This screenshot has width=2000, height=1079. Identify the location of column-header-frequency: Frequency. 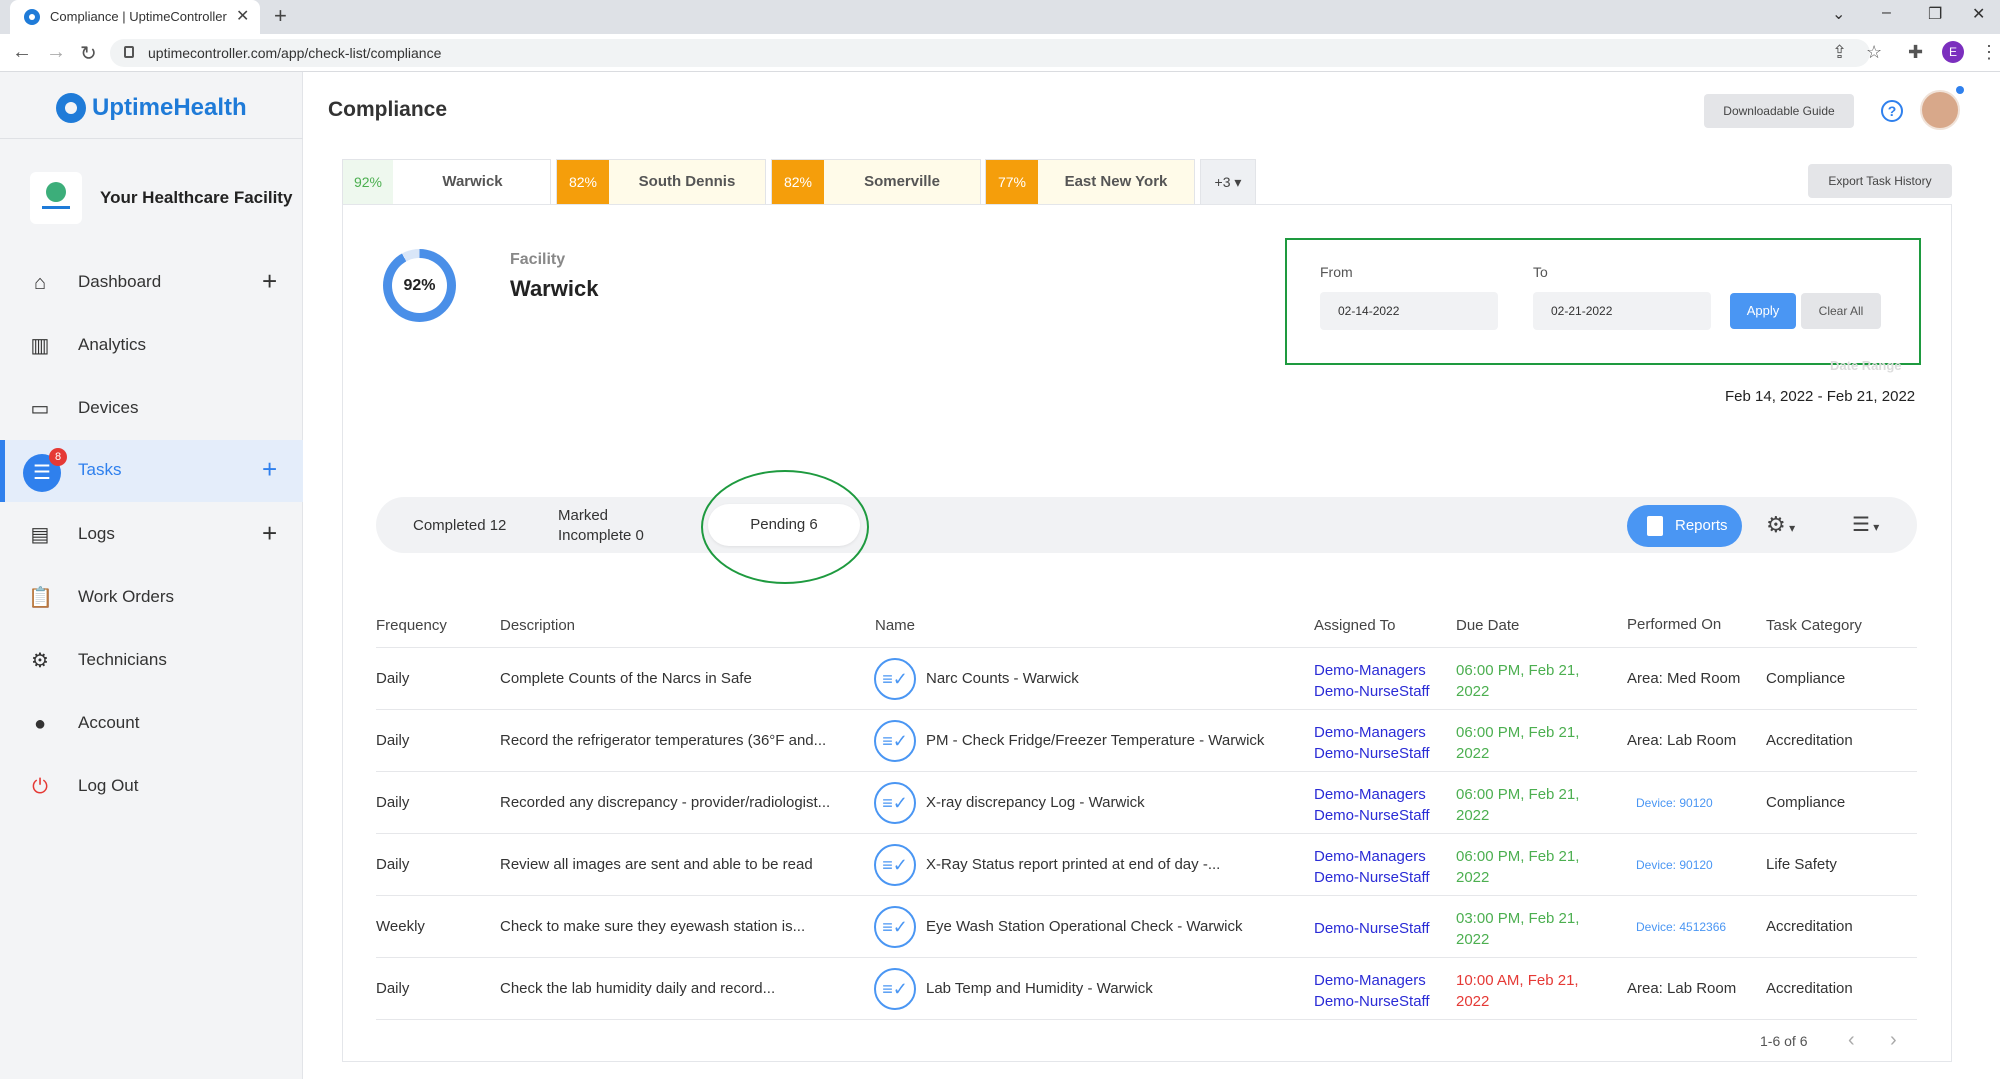
(411, 625).